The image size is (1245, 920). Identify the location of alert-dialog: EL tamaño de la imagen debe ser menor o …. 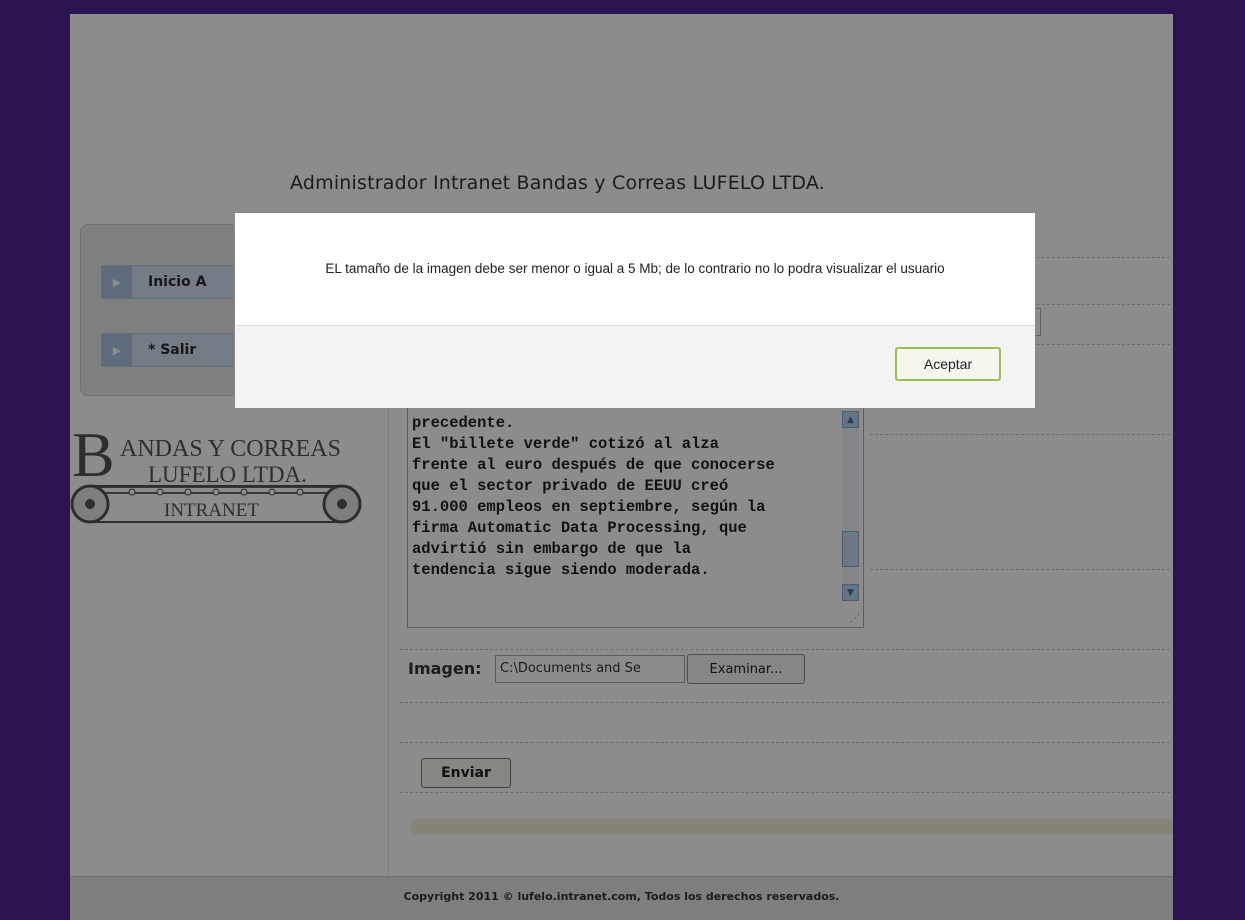
(635, 310).